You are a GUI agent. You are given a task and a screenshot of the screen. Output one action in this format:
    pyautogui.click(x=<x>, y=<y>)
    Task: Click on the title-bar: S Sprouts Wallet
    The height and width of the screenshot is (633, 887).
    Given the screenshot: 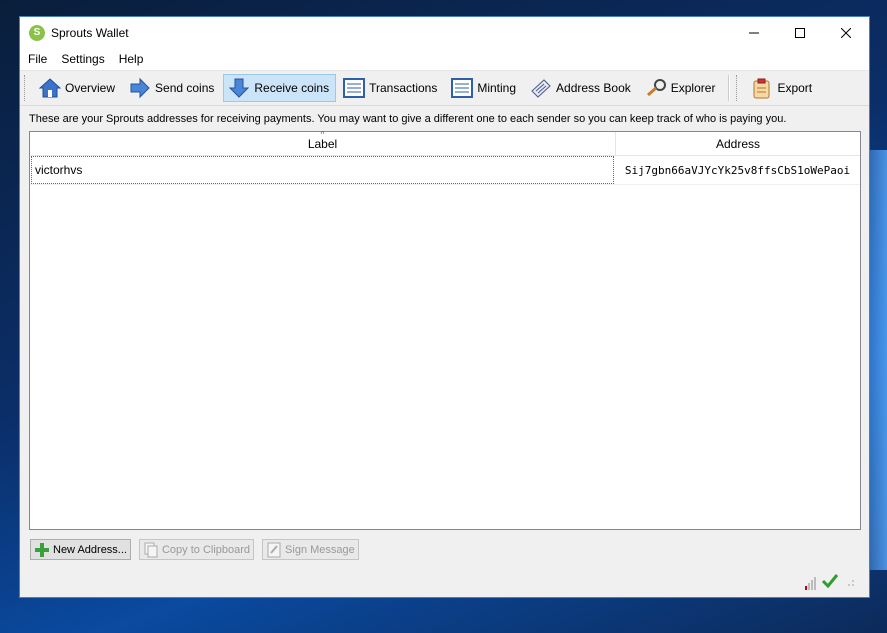 What is the action you would take?
    pyautogui.click(x=444, y=32)
    